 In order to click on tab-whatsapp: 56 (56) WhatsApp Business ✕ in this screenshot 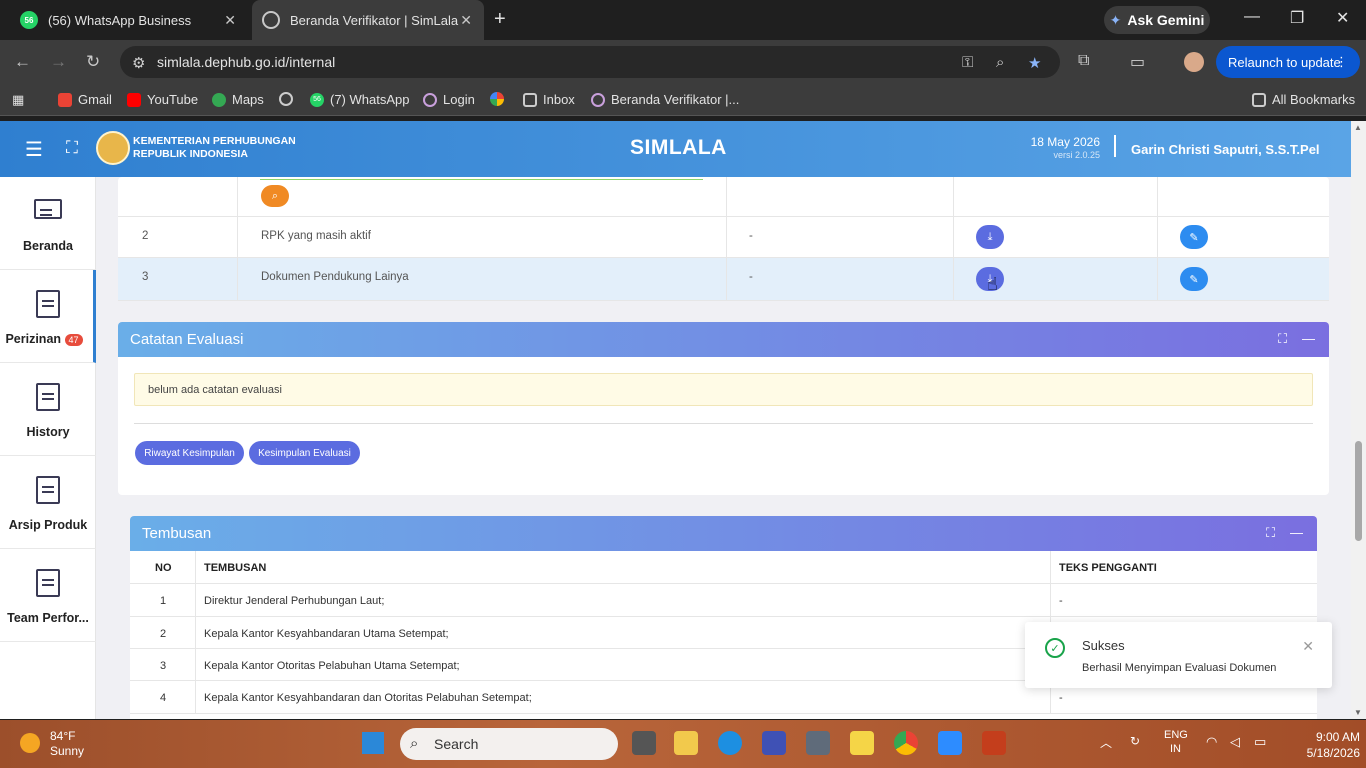, I will do `click(128, 20)`.